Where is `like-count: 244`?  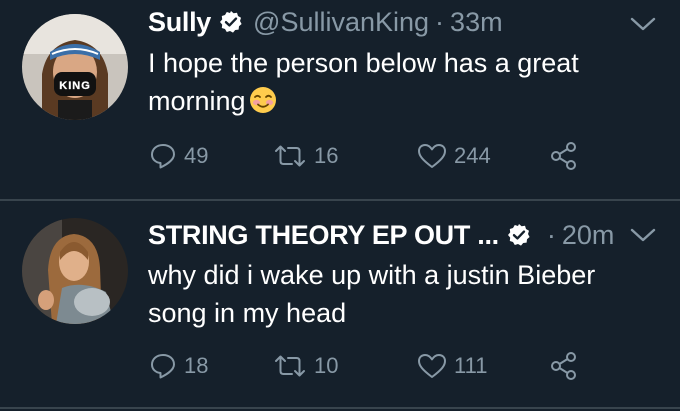 like-count: 244 is located at coordinates (472, 155).